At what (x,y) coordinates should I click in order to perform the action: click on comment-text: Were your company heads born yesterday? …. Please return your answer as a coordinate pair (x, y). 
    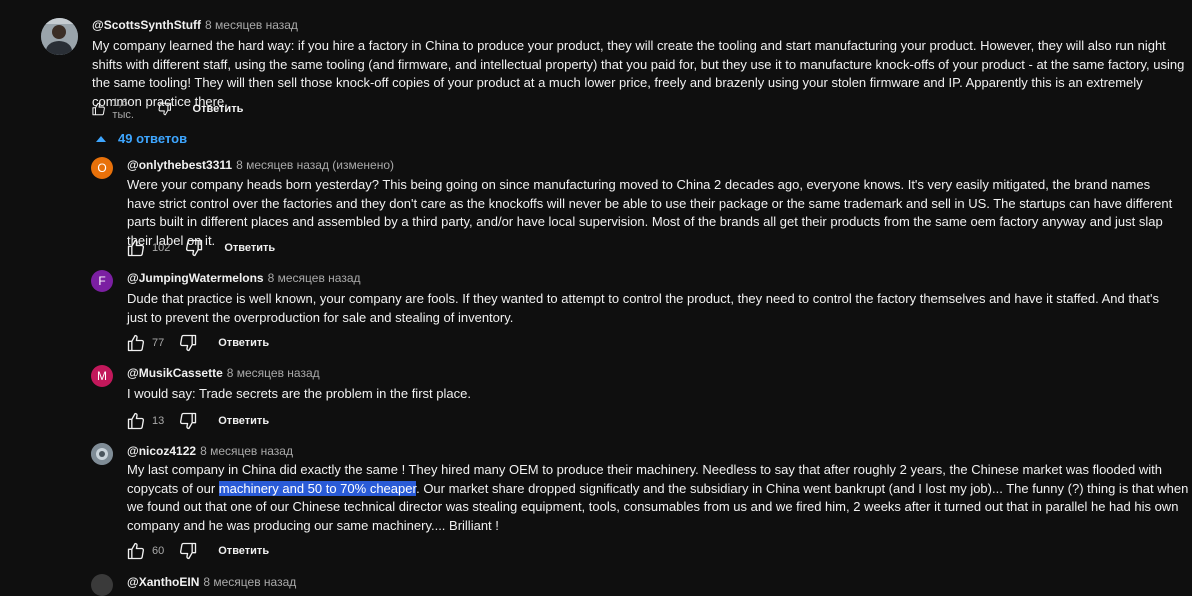
    Looking at the image, I should click on (650, 212).